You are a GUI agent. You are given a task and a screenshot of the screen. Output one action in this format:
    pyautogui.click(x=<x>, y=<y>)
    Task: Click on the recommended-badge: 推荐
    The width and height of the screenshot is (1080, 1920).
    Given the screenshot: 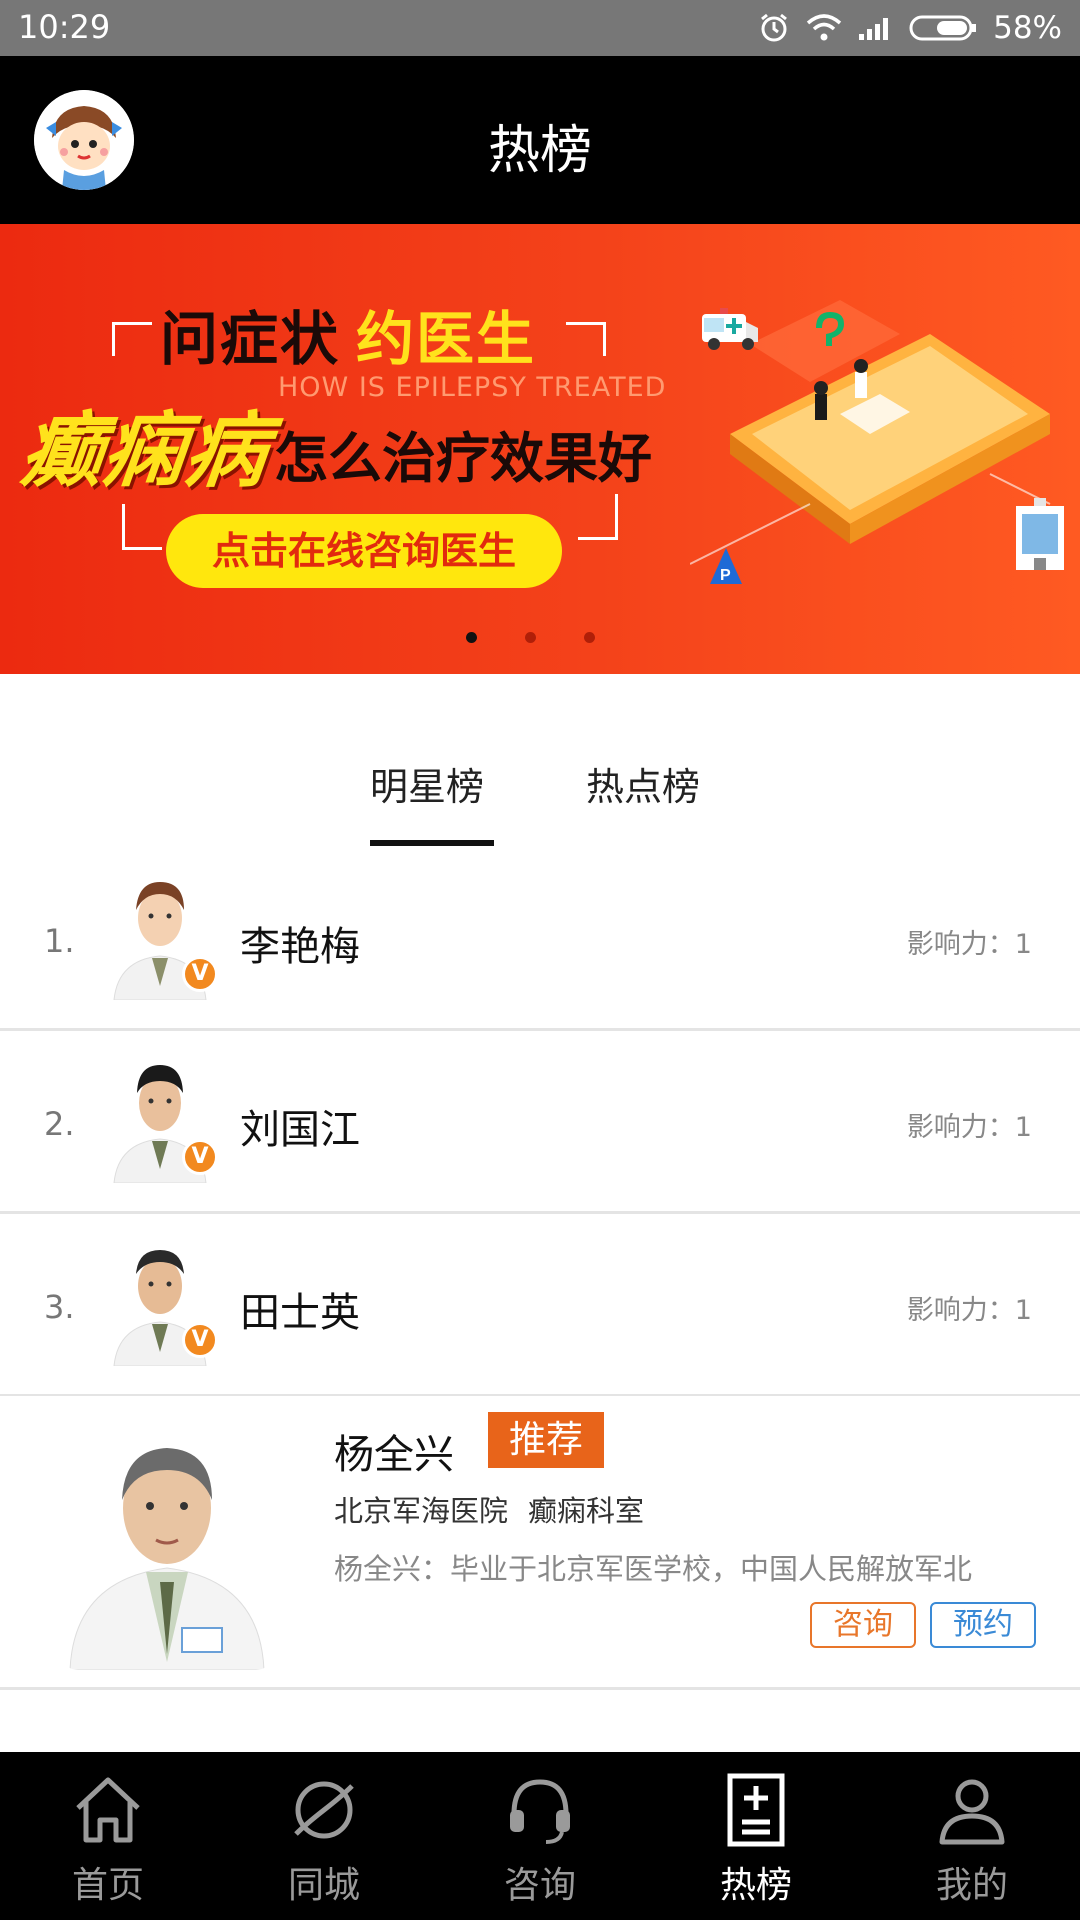 What is the action you would take?
    pyautogui.click(x=546, y=1440)
    